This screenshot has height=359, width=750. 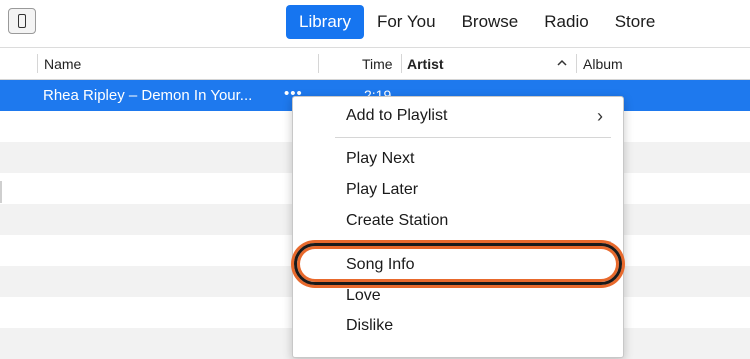 I want to click on nav-tabs: Library For You Browse Radio Store, so click(x=477, y=22).